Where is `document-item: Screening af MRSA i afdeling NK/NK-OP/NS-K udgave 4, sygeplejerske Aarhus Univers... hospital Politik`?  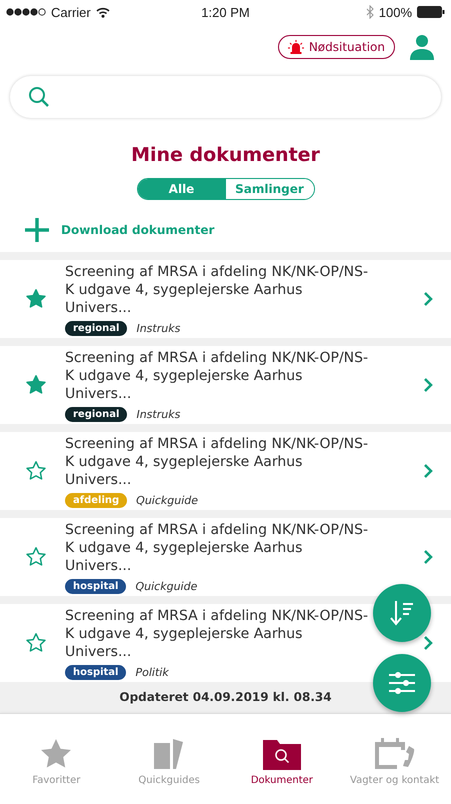 document-item: Screening af MRSA i afdeling NK/NK-OP/NS-K udgave 4, sygeplejerske Aarhus Univers... hospital Politik is located at coordinates (225, 643).